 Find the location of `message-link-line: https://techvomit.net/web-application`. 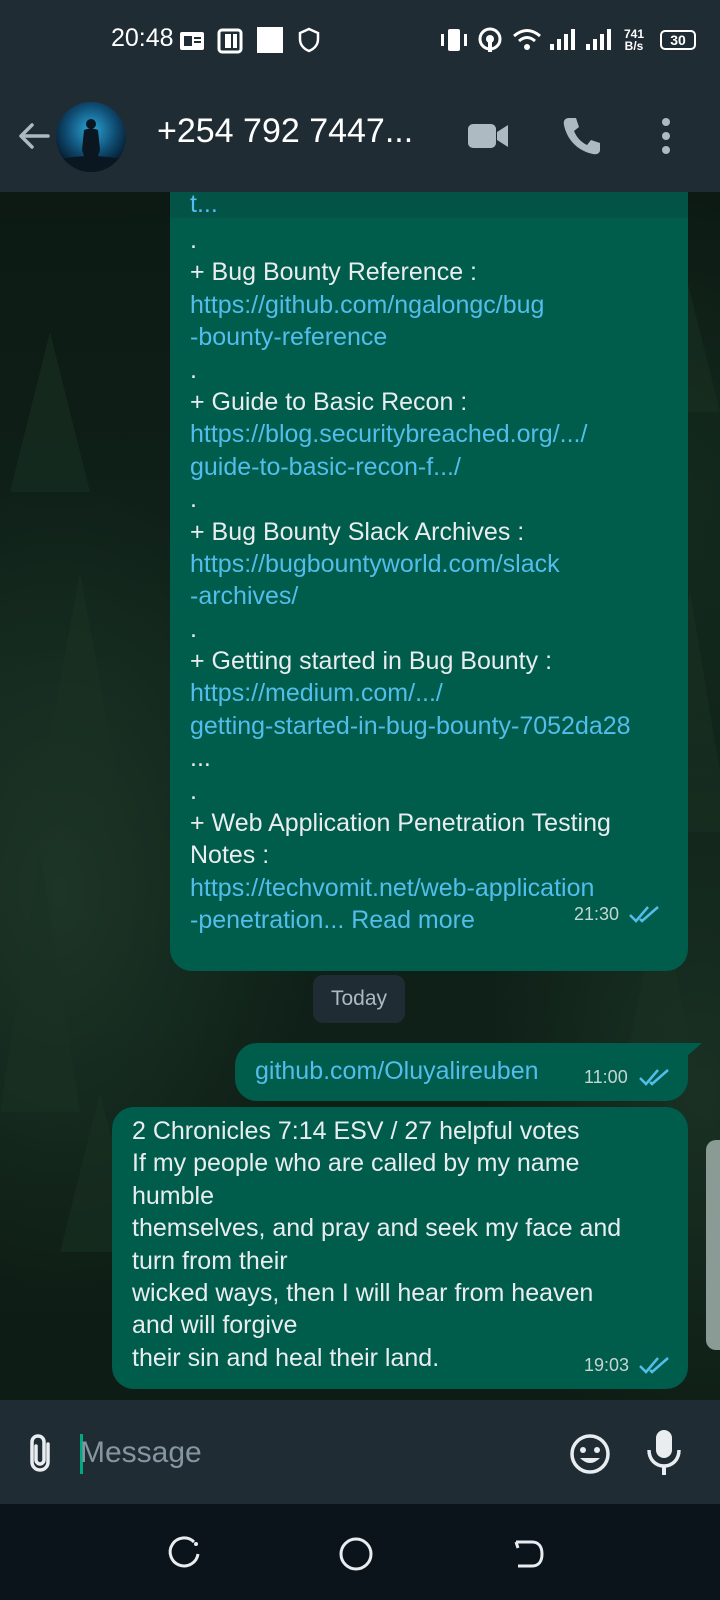

message-link-line: https://techvomit.net/web-application is located at coordinates (430, 888).